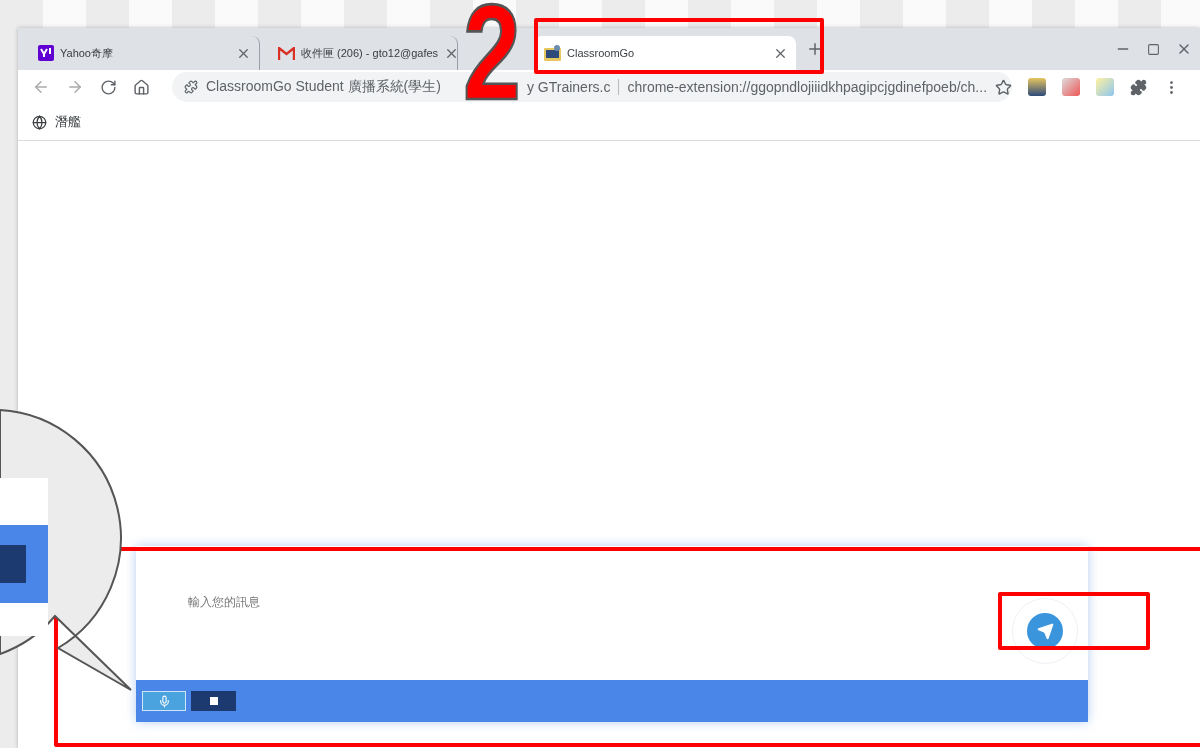 The width and height of the screenshot is (1200, 748). I want to click on bookmark: 潛艦, so click(56, 122).